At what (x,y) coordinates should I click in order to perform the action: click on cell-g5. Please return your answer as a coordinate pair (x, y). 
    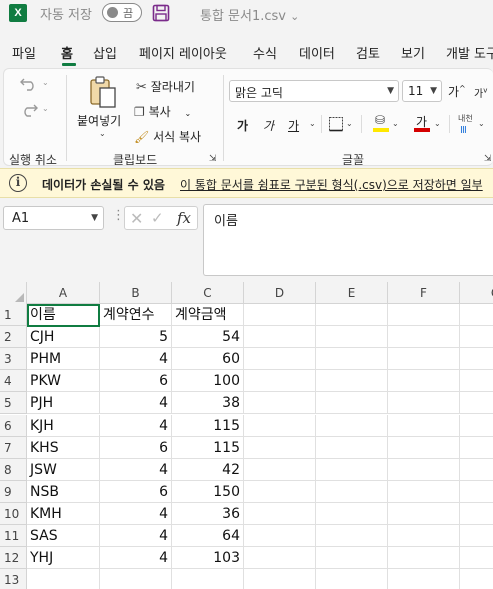
    Looking at the image, I should click on (476, 403).